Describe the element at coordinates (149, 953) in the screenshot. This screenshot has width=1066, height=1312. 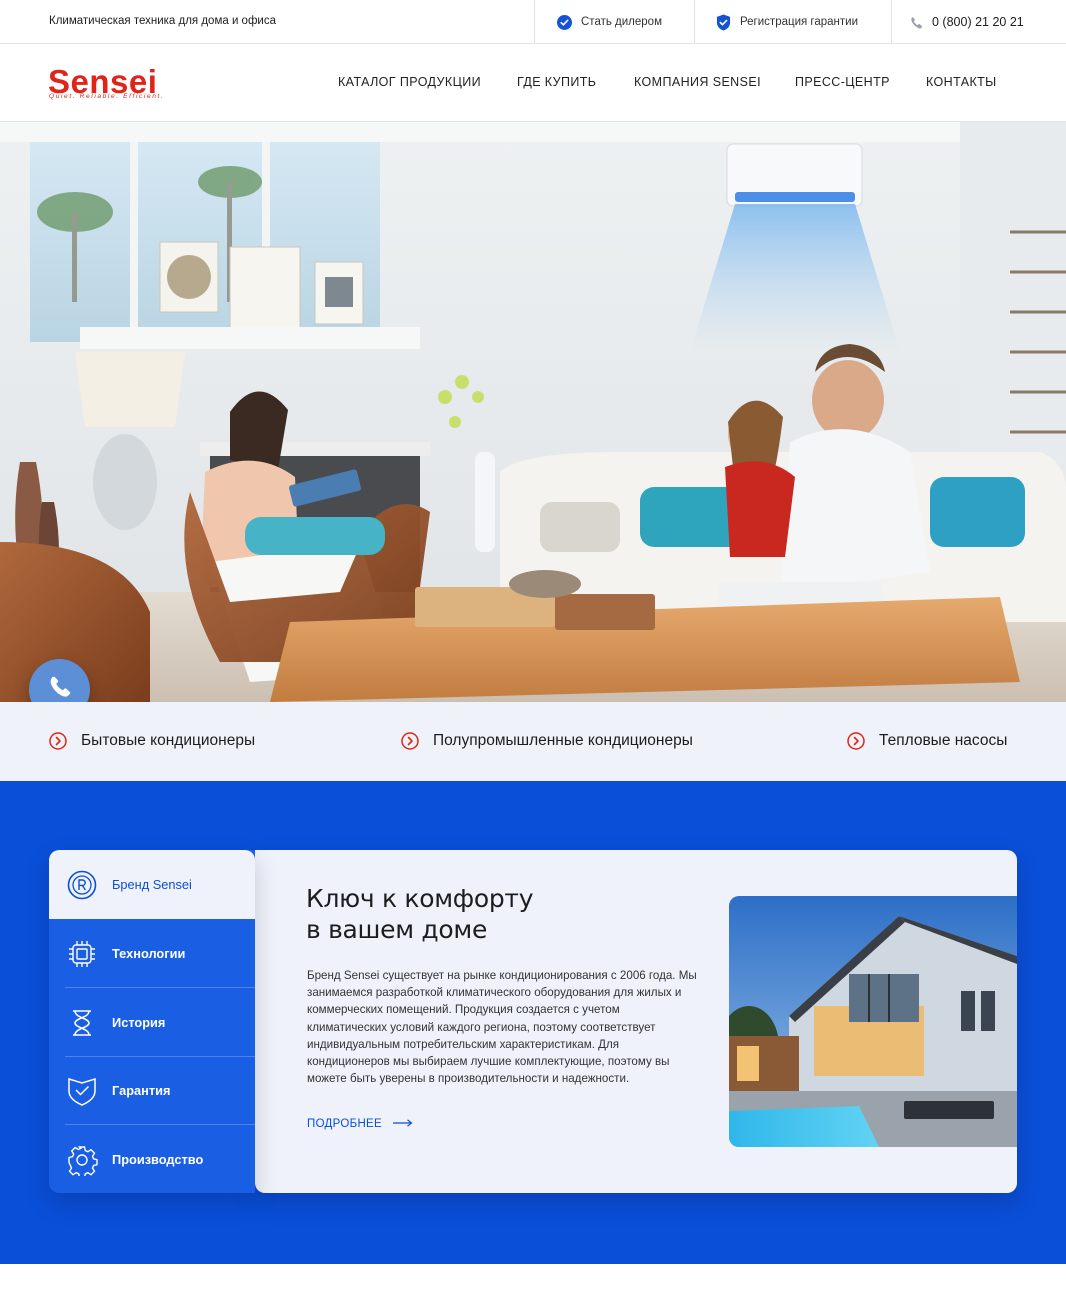
I see `tab-label: Технологии` at that location.